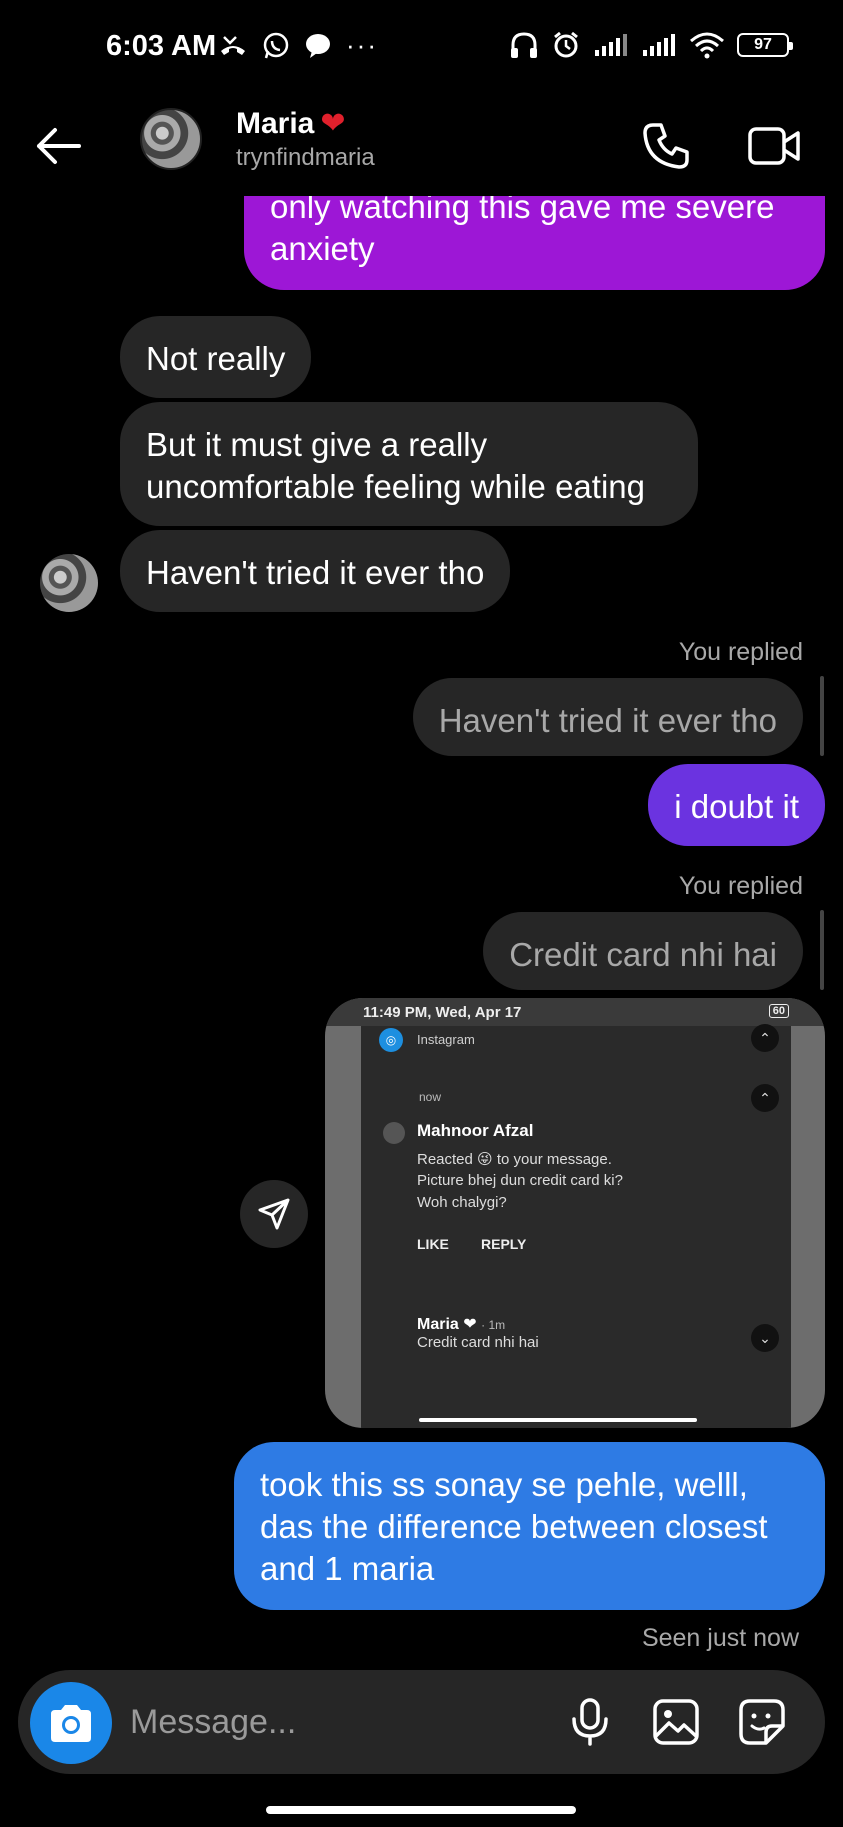  Describe the element at coordinates (566, 44) in the screenshot. I see `alarm-icon` at that location.